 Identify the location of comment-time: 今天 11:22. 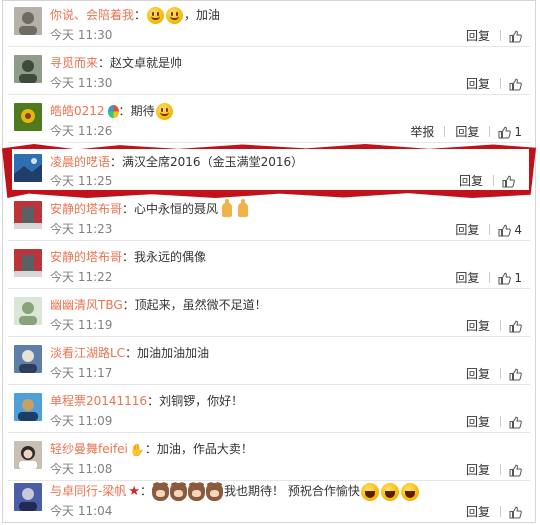
(81, 277).